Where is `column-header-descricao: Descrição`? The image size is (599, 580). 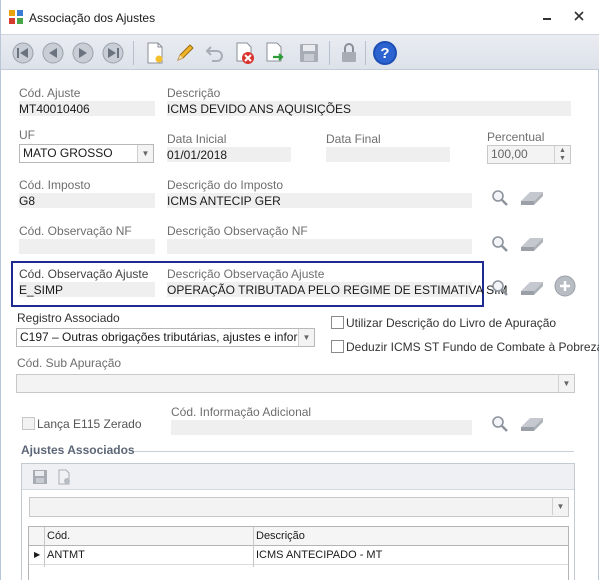 column-header-descricao: Descrição is located at coordinates (280, 536).